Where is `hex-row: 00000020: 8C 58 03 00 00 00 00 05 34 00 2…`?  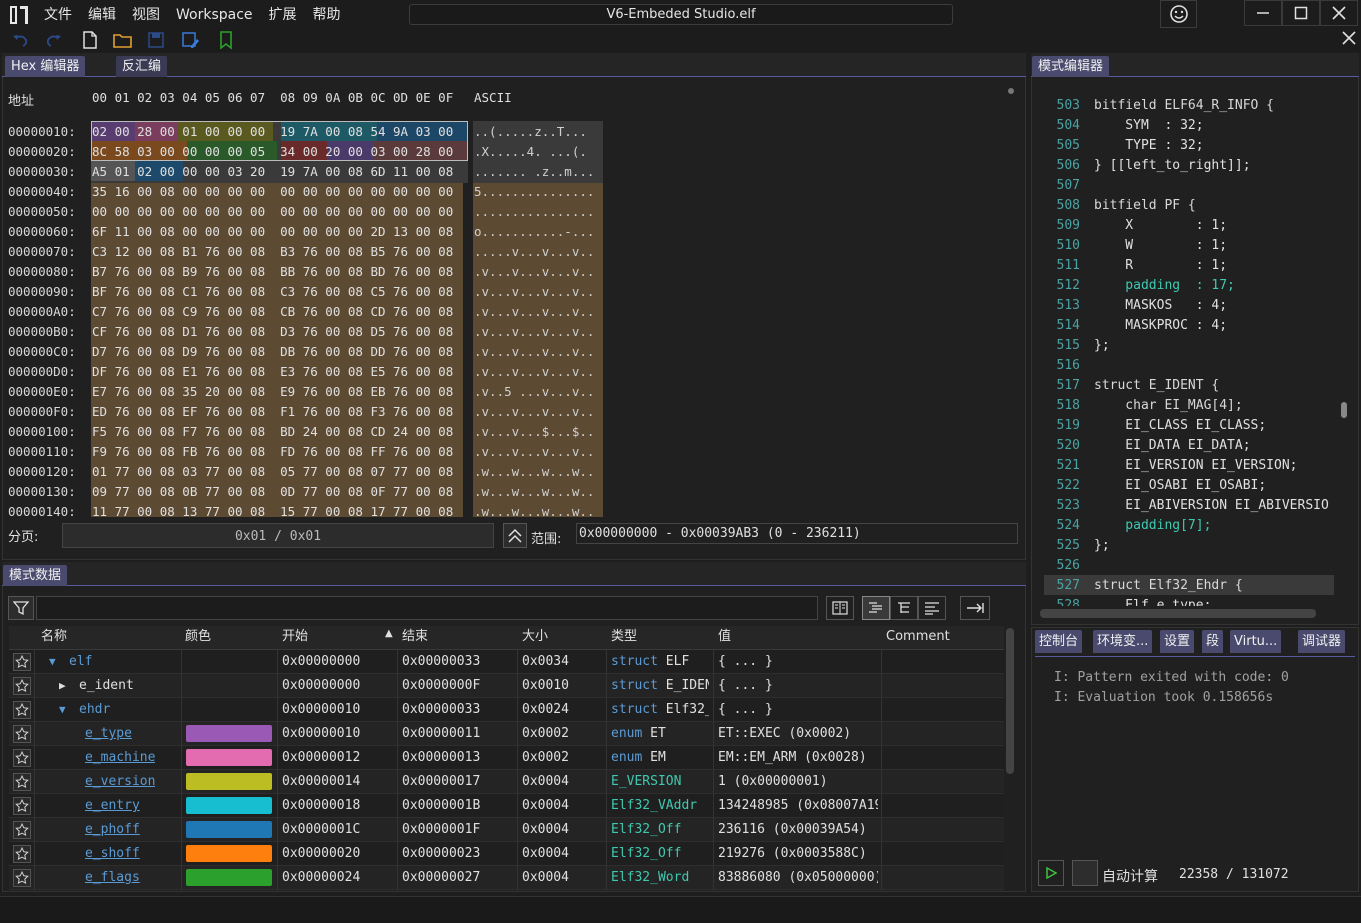
hex-row: 00000020: 8C 58 03 00 00 00 00 05 34 00 2… is located at coordinates (308, 152).